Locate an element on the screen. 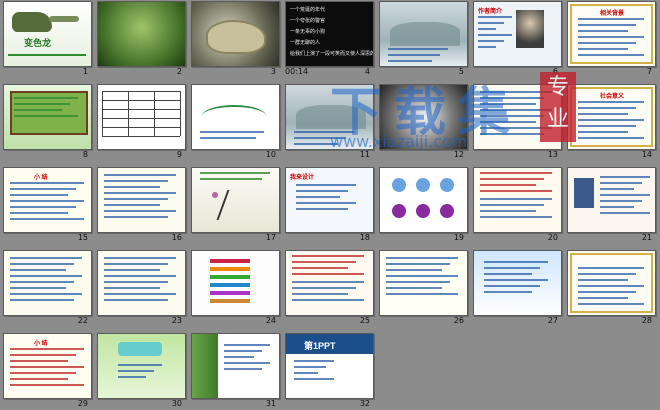 This screenshot has width=660, height=410. slide-cell: 变色龙 1 is located at coordinates (47, 39).